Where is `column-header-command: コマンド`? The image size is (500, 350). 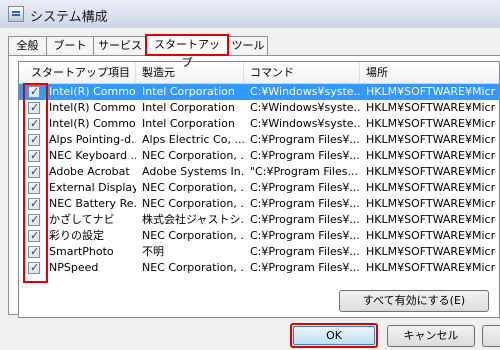
column-header-command: コマンド is located at coordinates (302, 72).